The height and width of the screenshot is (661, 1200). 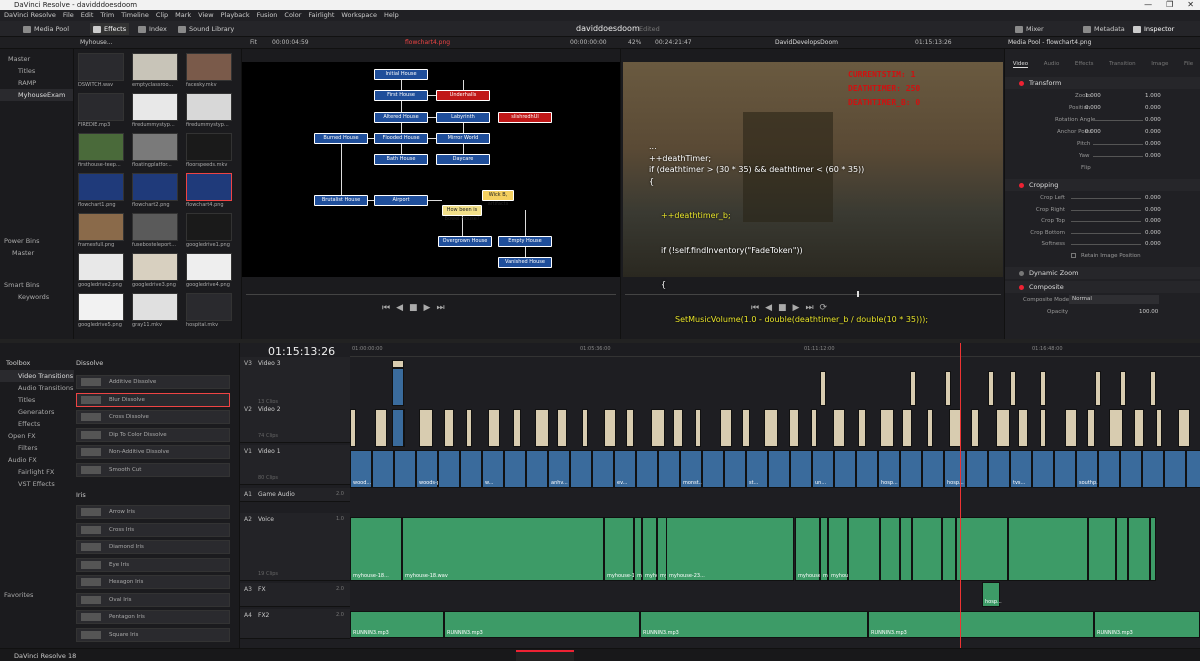 What do you see at coordinates (37, 376) in the screenshot?
I see `toolbox-item: Video Transitions` at bounding box center [37, 376].